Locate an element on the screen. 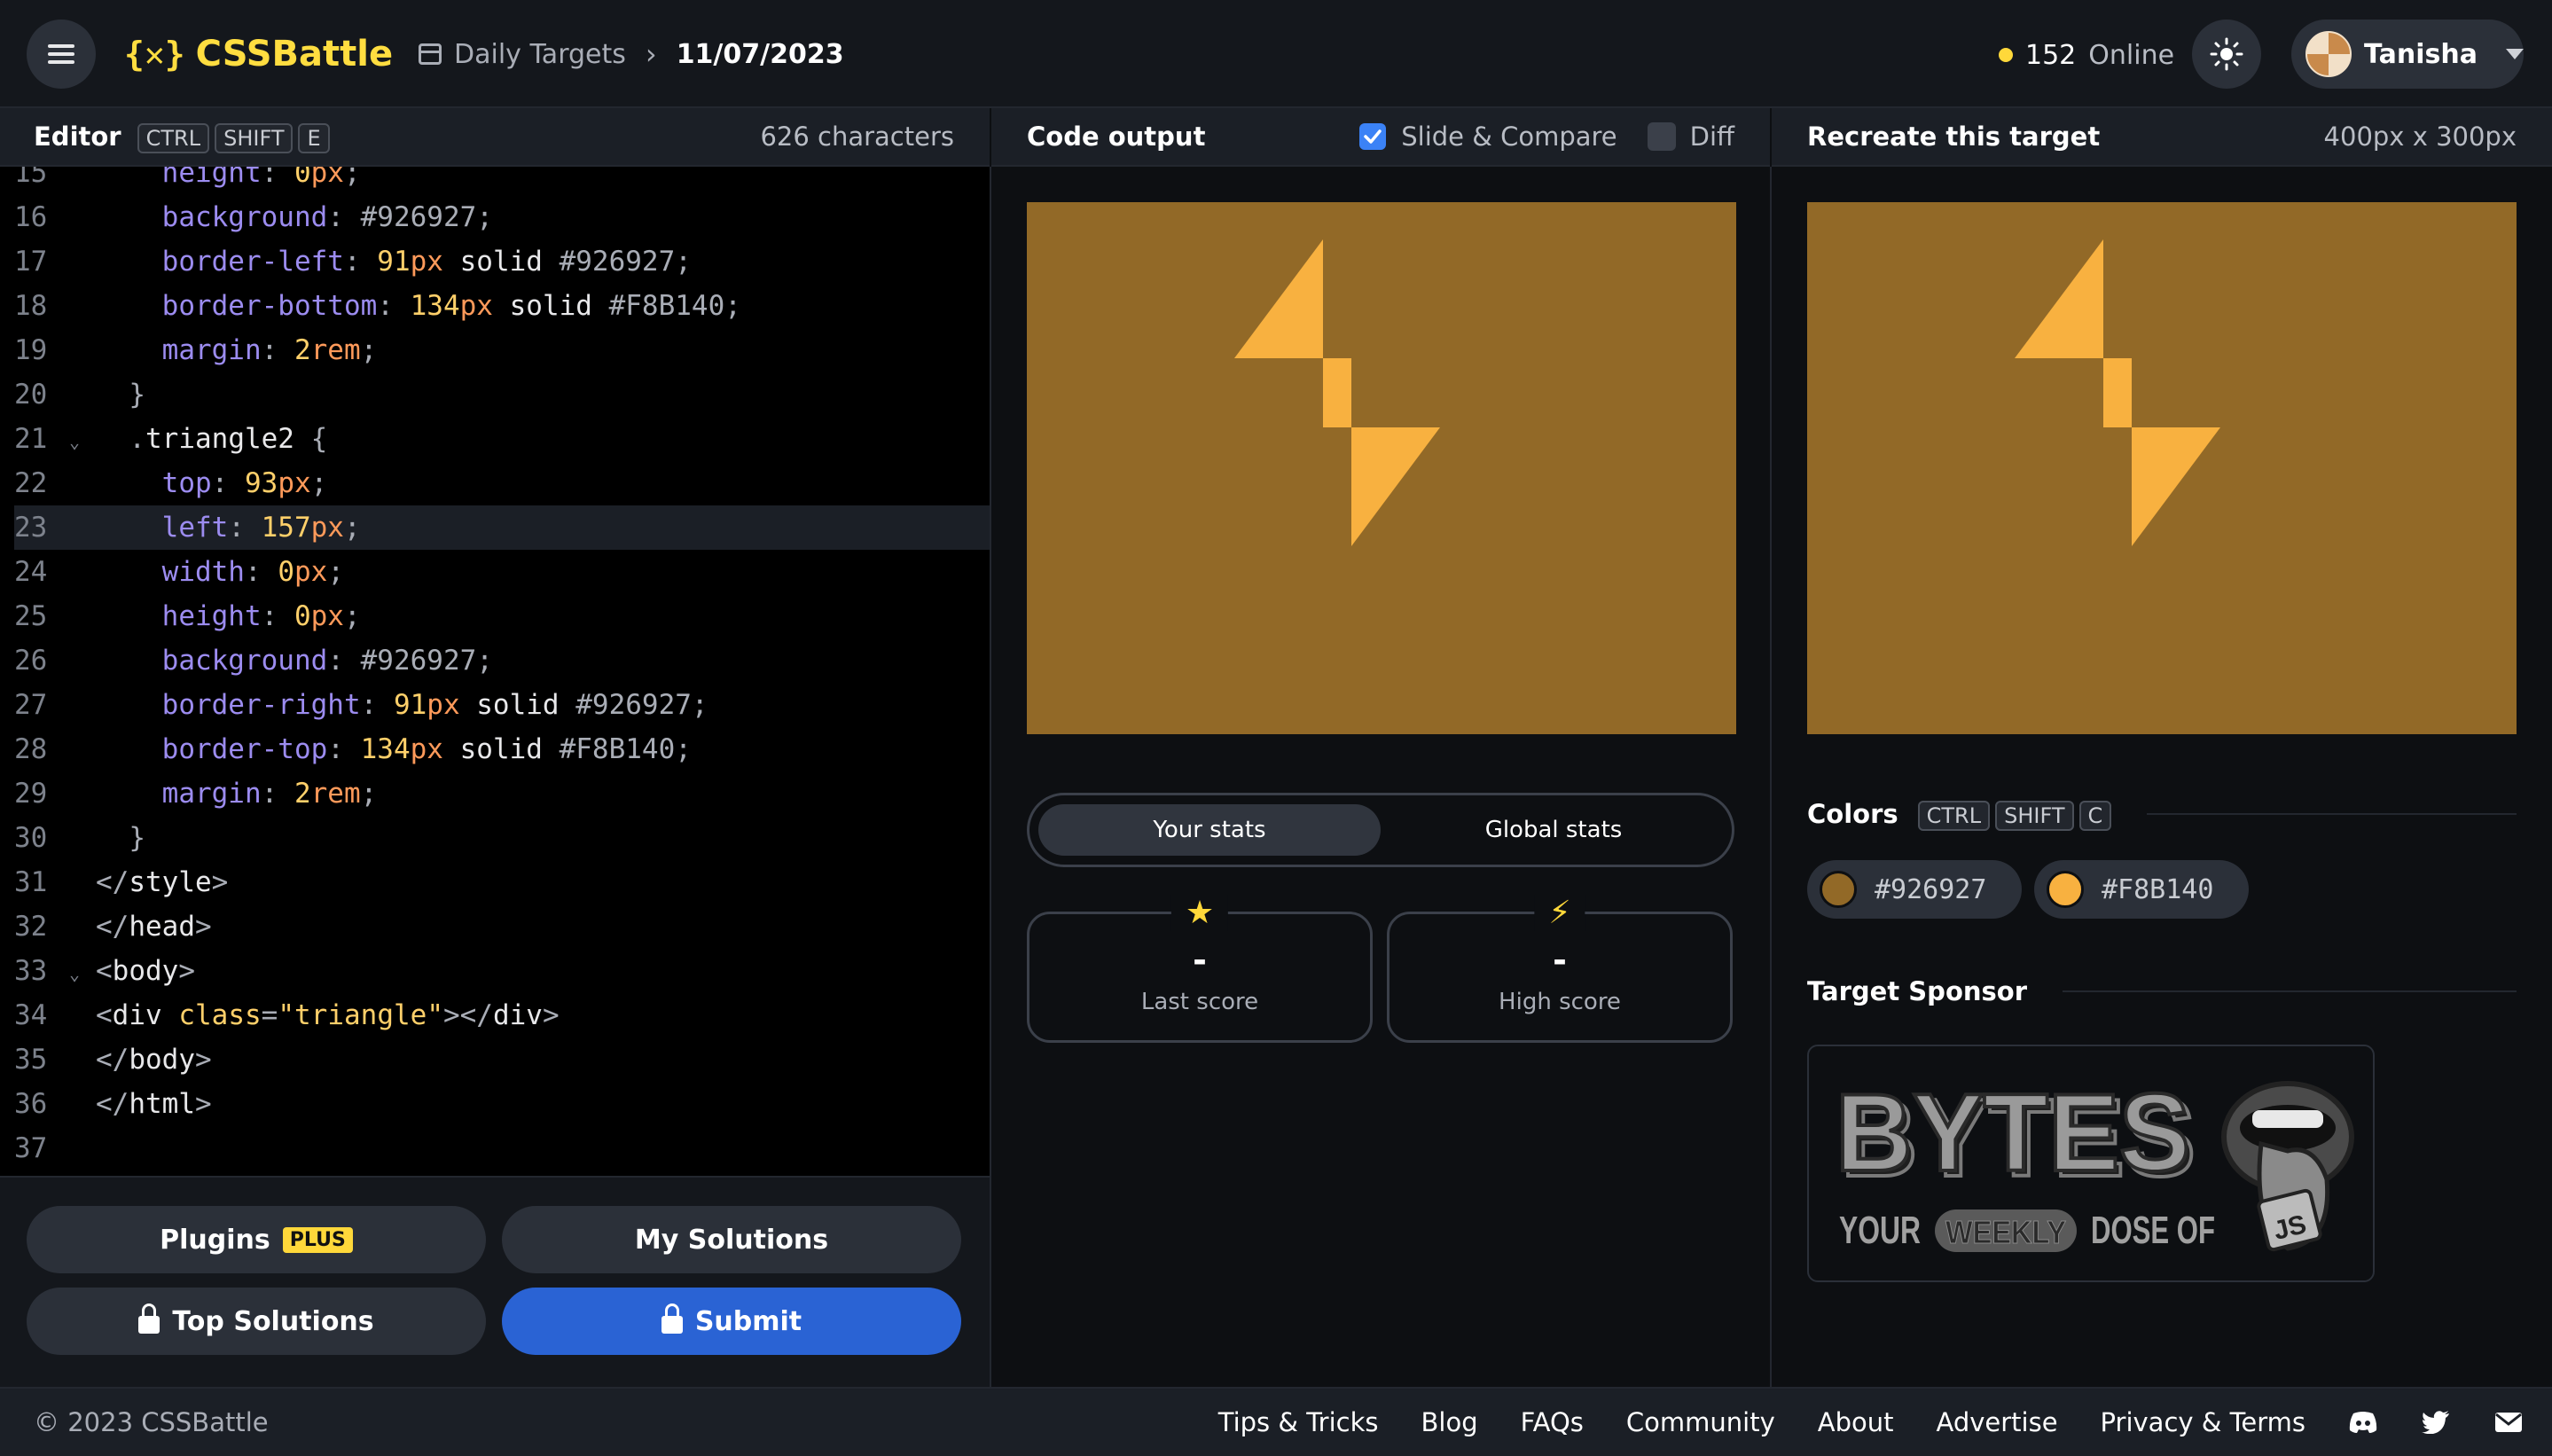 The height and width of the screenshot is (1456, 2552). code-token: ></ is located at coordinates (467, 1015).